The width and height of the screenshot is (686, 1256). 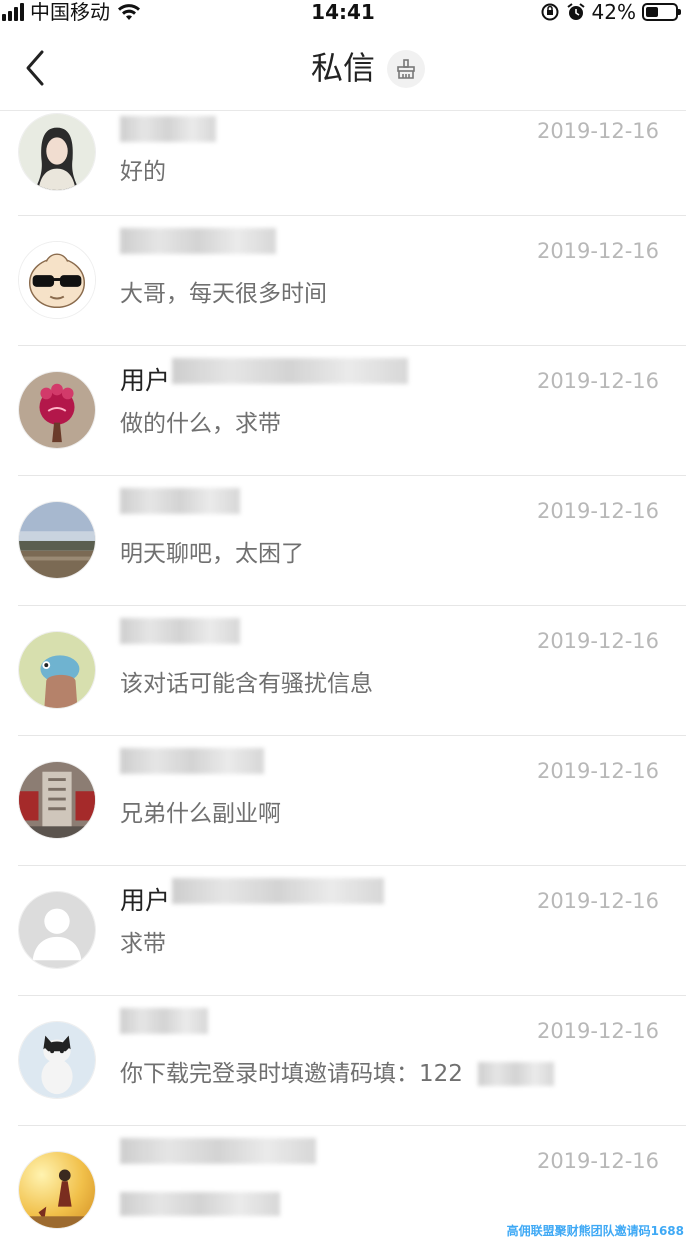 I want to click on message-preview: 明天聊吧，太困了, so click(x=212, y=554).